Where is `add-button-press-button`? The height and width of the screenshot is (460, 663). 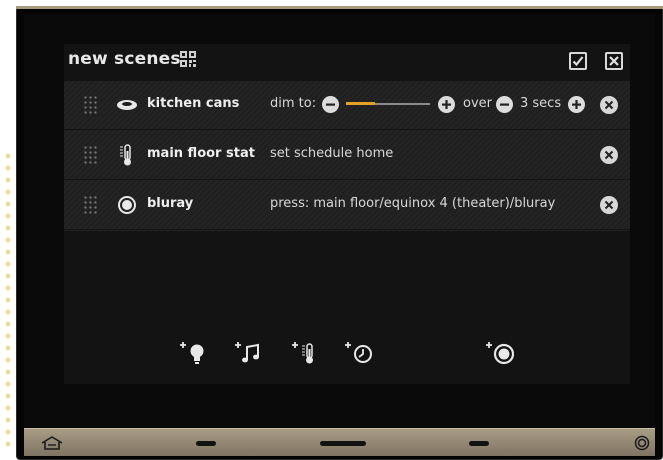
add-button-press-button is located at coordinates (499, 353).